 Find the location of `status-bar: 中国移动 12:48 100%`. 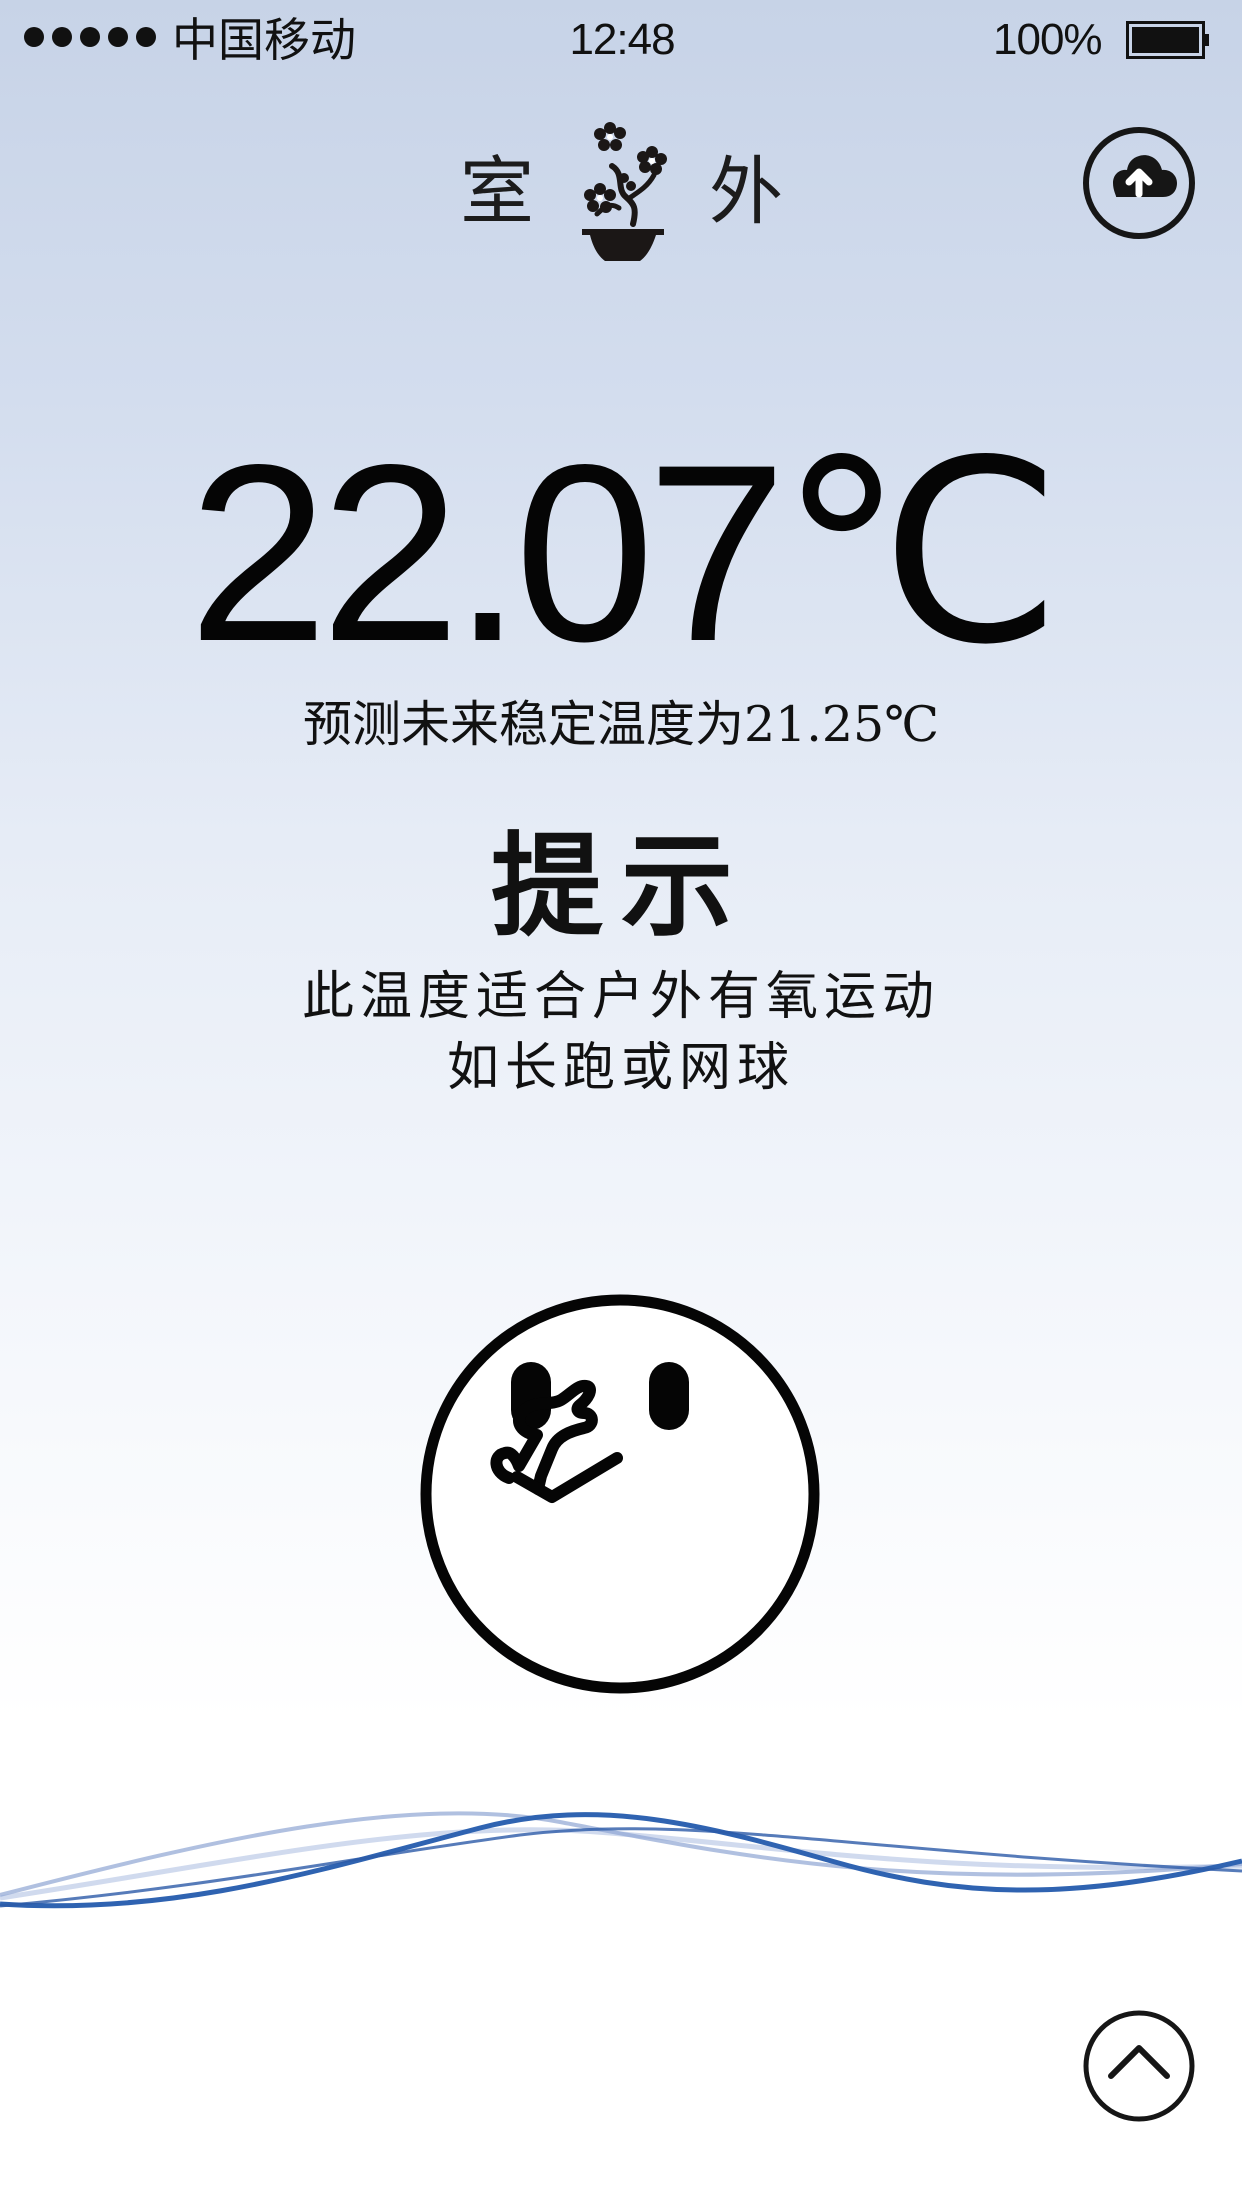

status-bar: 中国移动 12:48 100% is located at coordinates (621, 40).